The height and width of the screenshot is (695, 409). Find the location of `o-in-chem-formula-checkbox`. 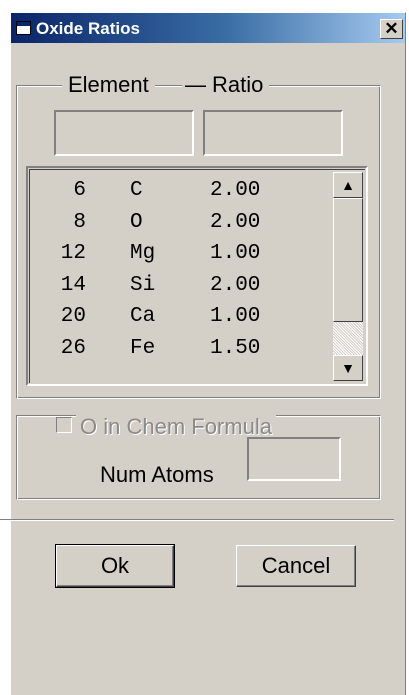

o-in-chem-formula-checkbox is located at coordinates (64, 425).